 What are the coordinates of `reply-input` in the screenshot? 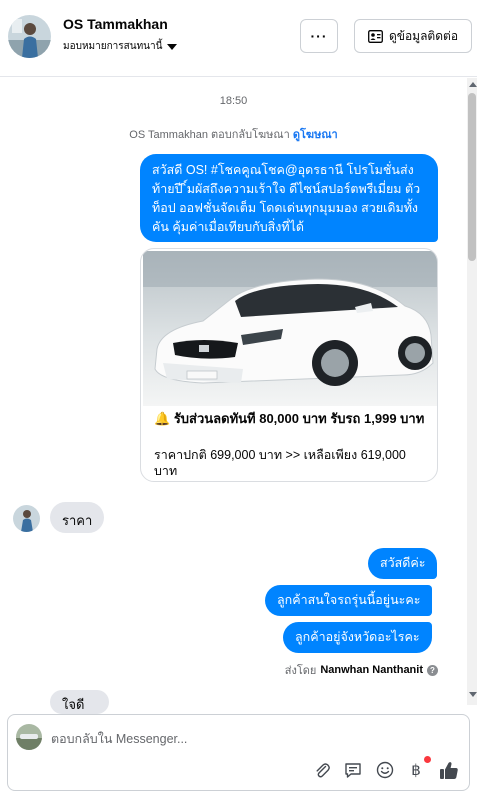 It's located at (241, 739).